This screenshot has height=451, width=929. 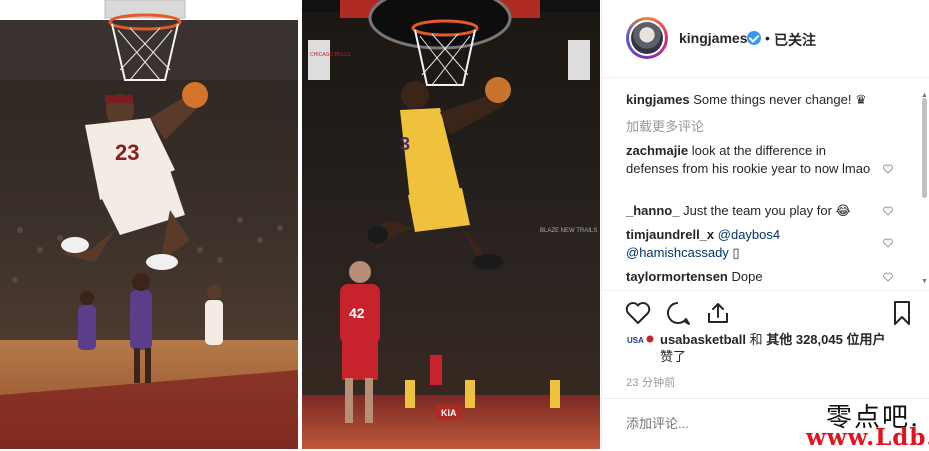 What do you see at coordinates (449, 413) in the screenshot?
I see `court-logo: KIA` at bounding box center [449, 413].